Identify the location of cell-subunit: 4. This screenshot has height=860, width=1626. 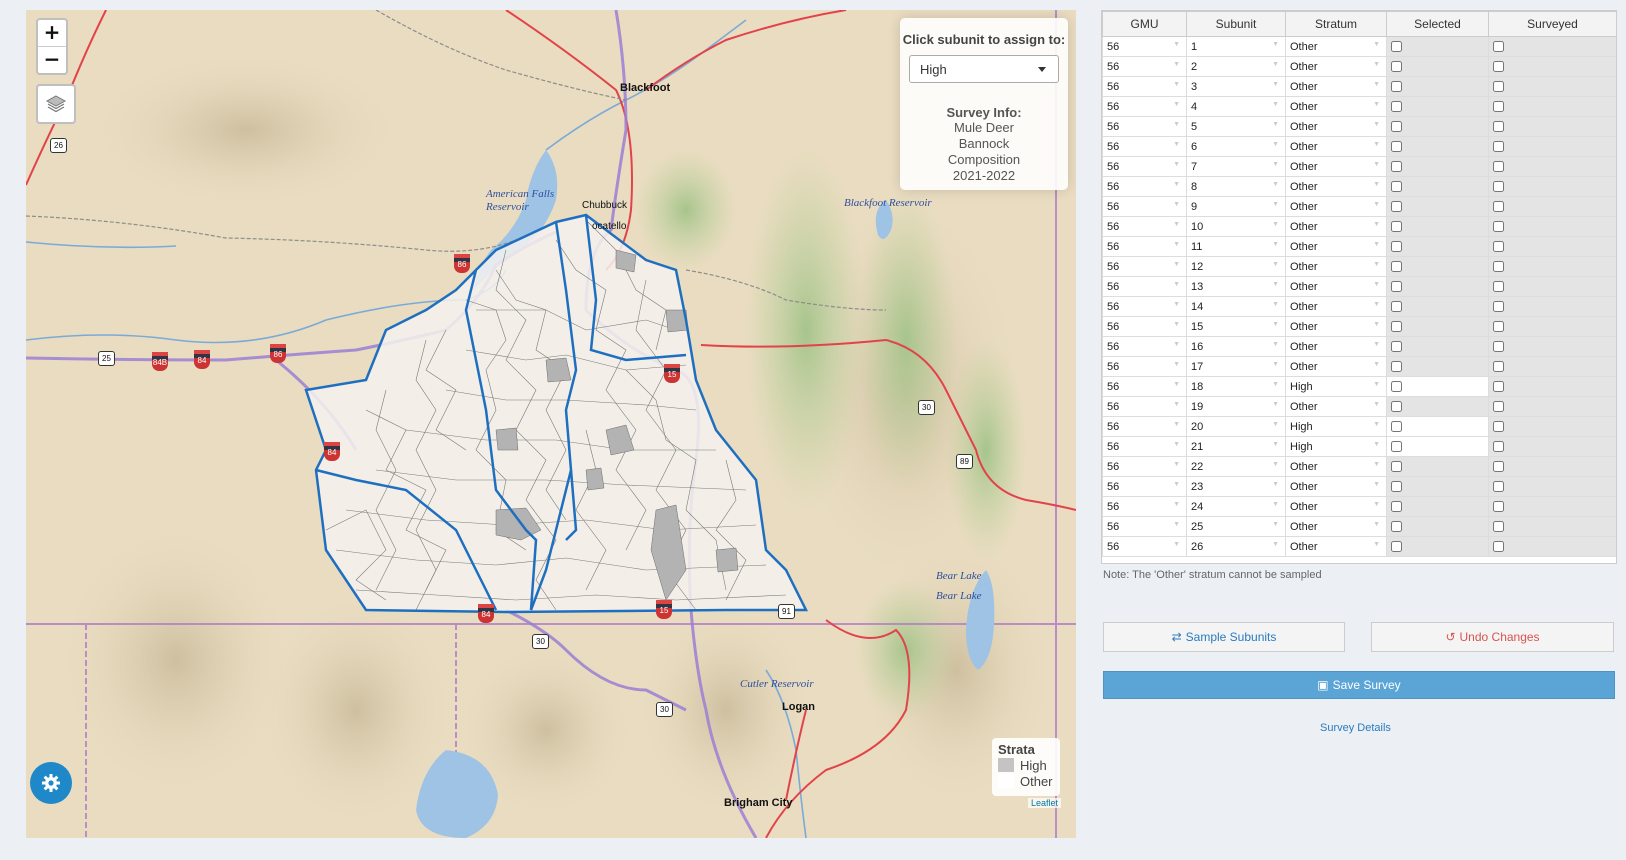
(1236, 106).